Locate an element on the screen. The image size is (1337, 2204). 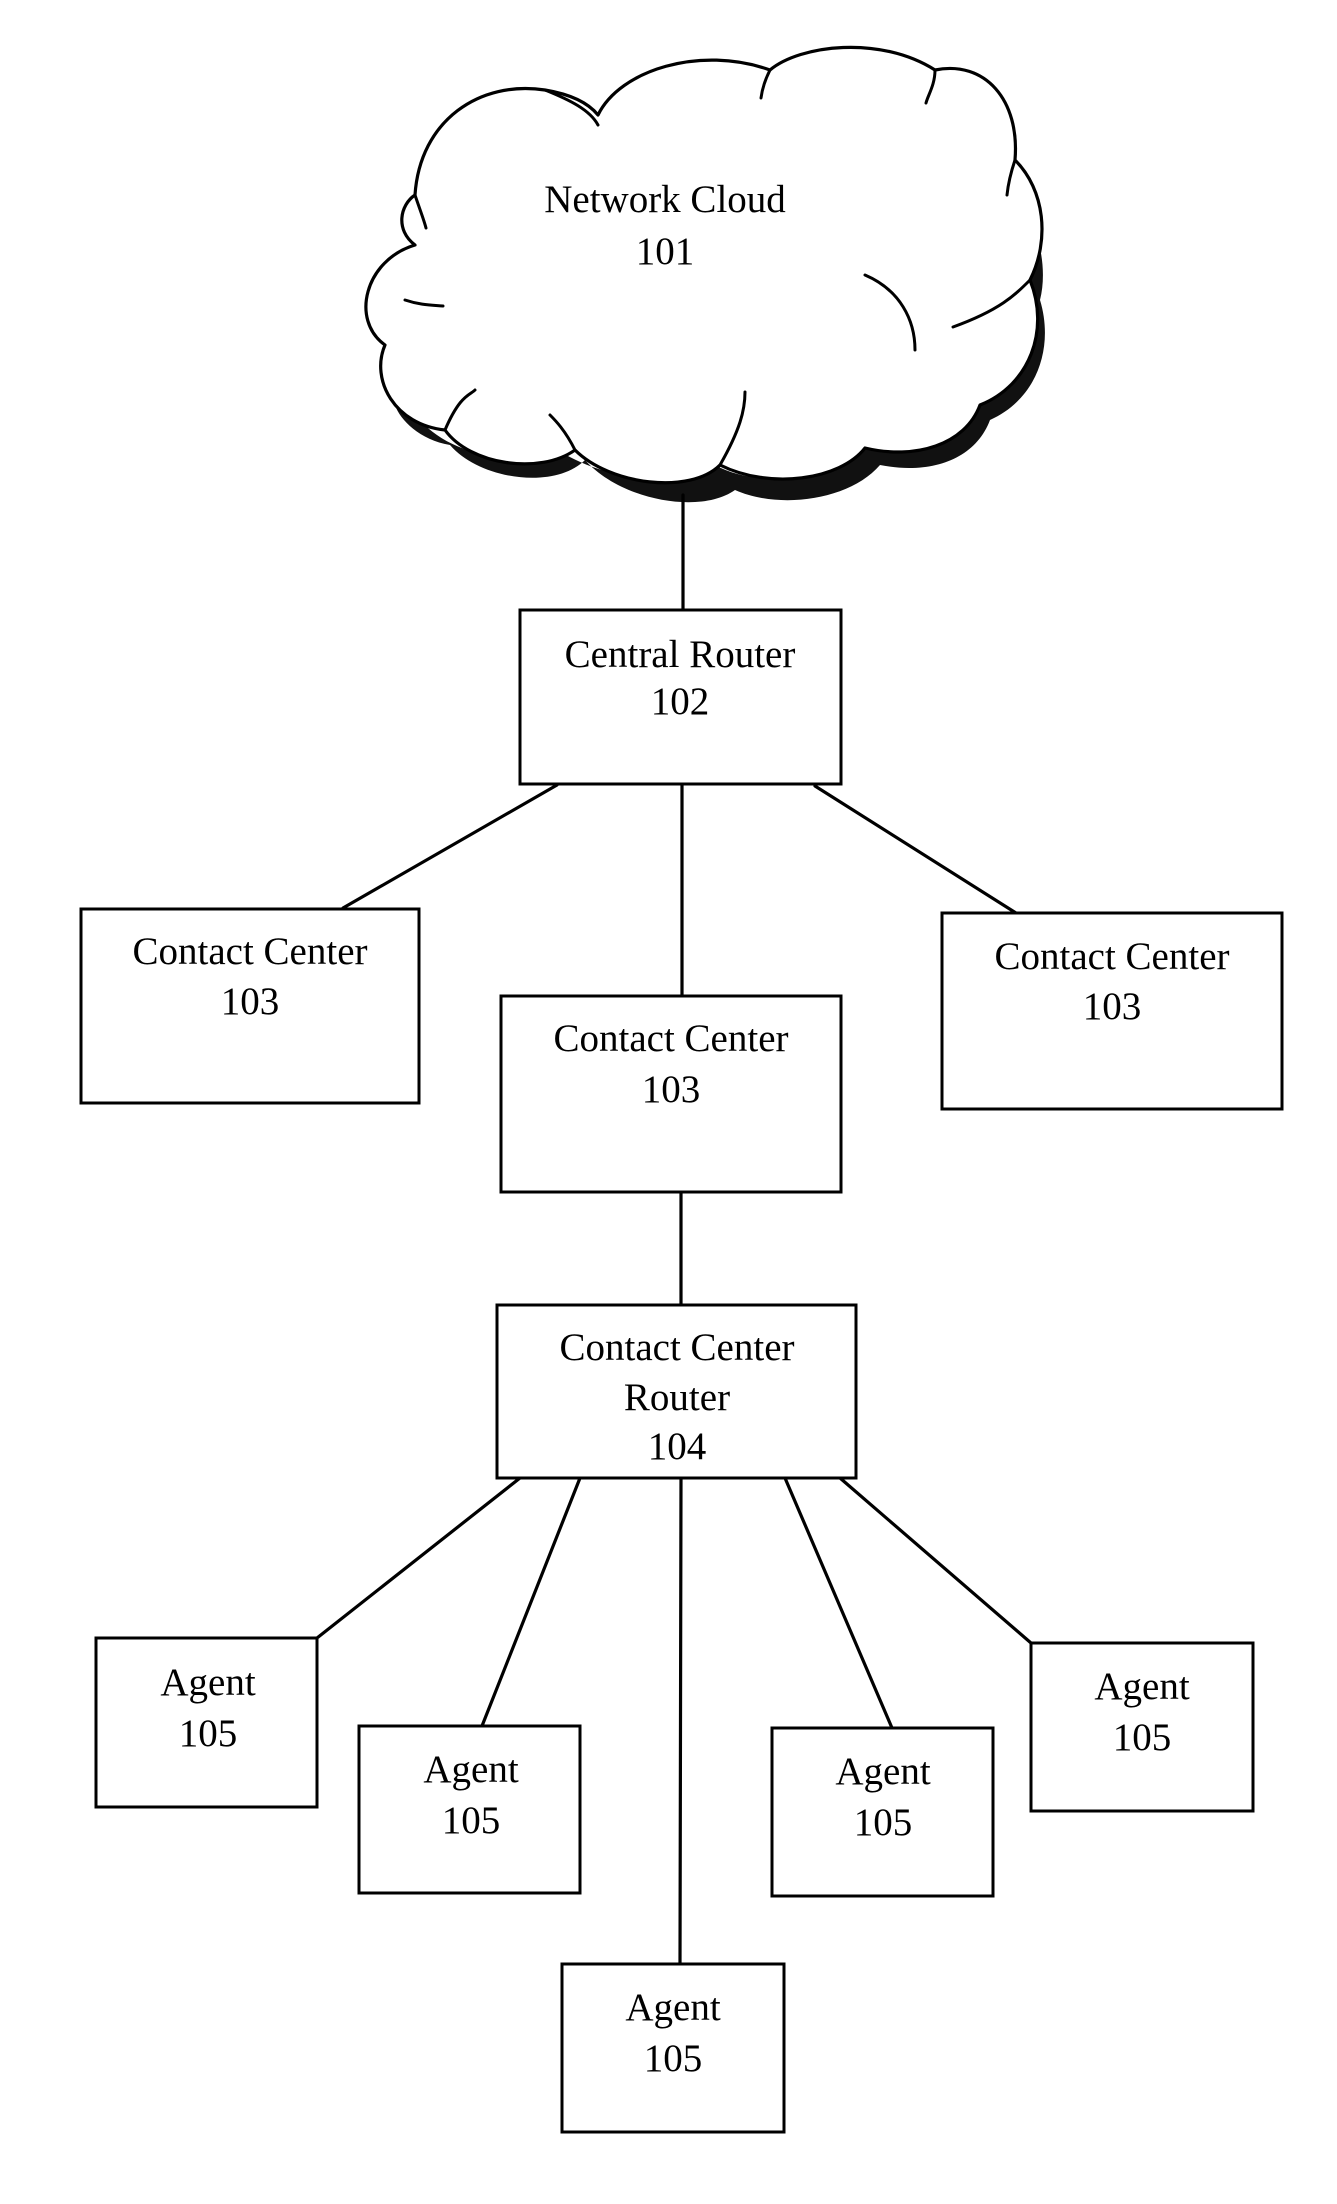
network-cloud-node: Network Cloud 101 is located at coordinates (704, 274).